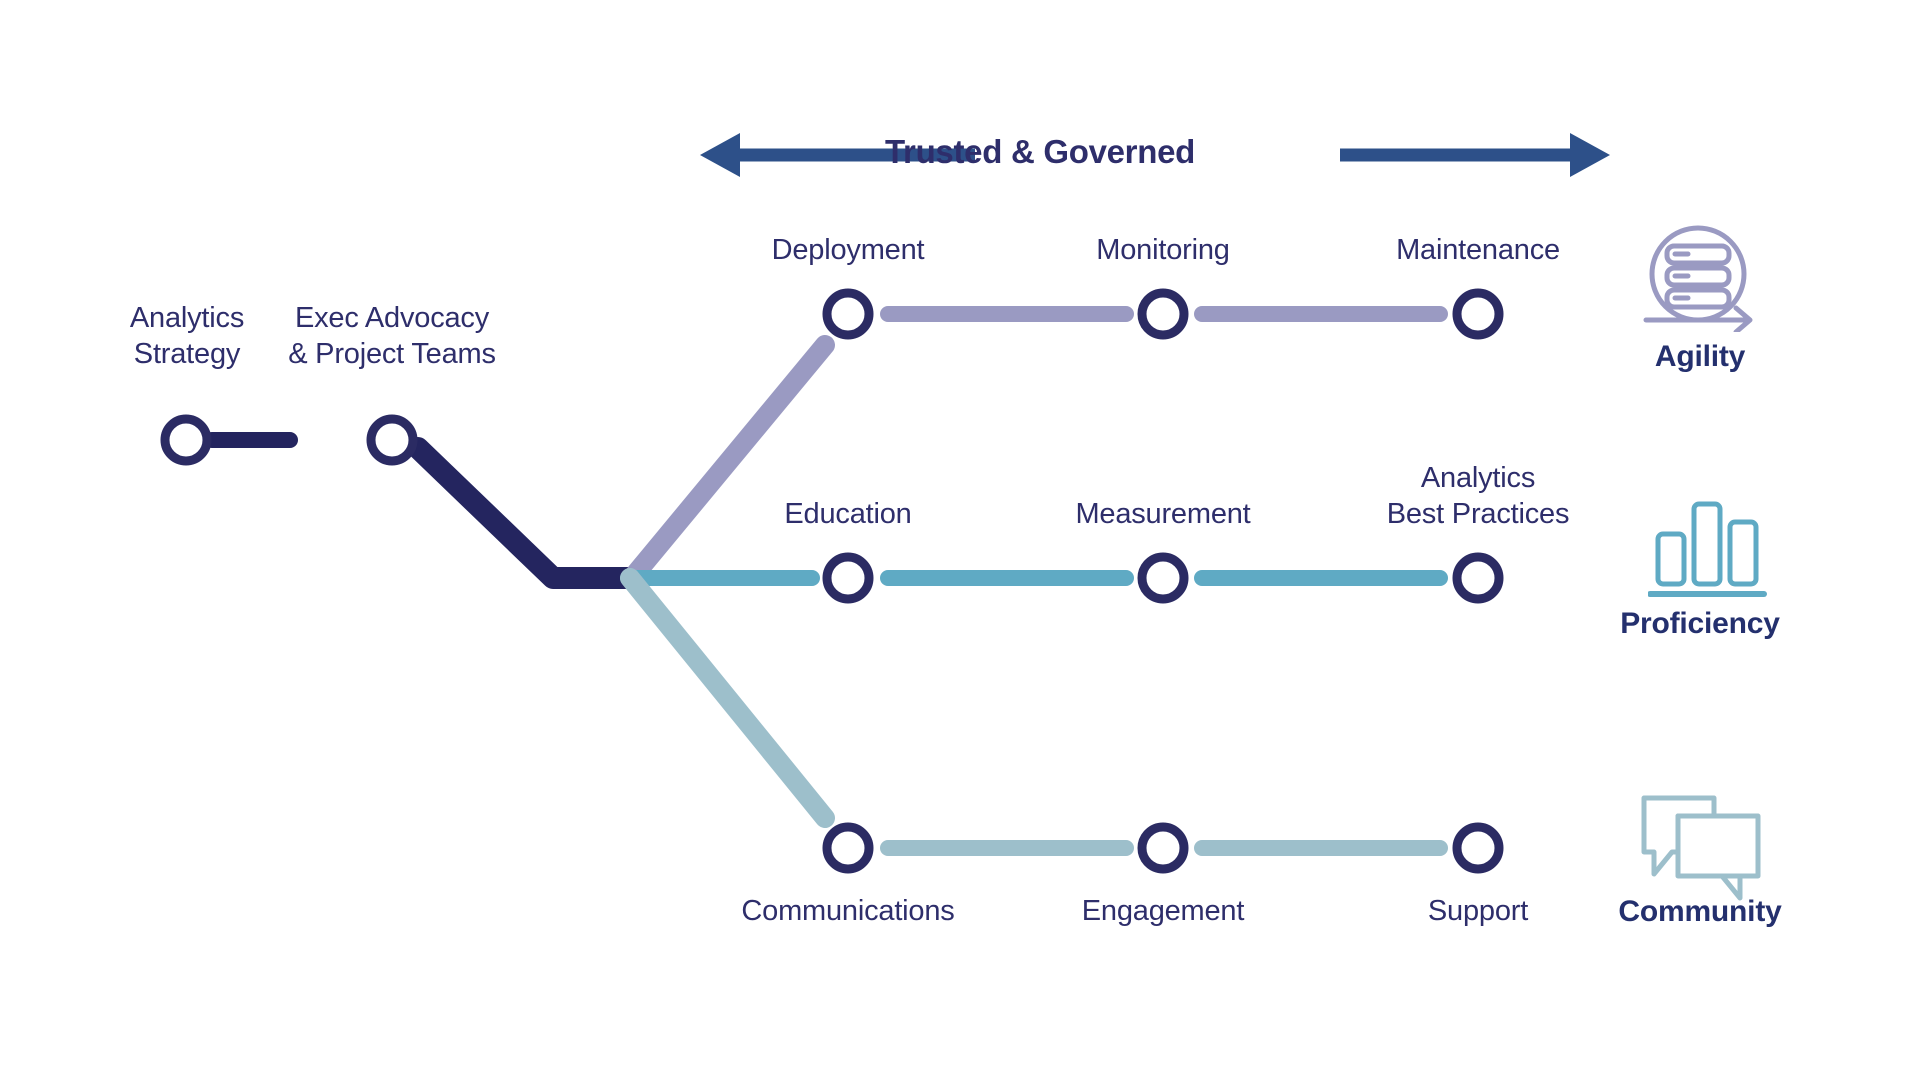 The image size is (1920, 1080). What do you see at coordinates (848, 911) in the screenshot?
I see `node-label-communications: Communications` at bounding box center [848, 911].